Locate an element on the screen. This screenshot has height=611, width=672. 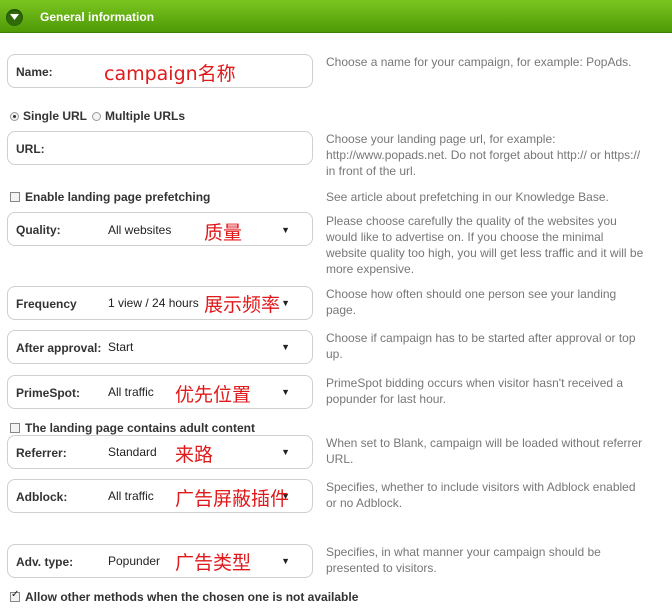
quality-select: Quality: All websites ▼ is located at coordinates (160, 229).